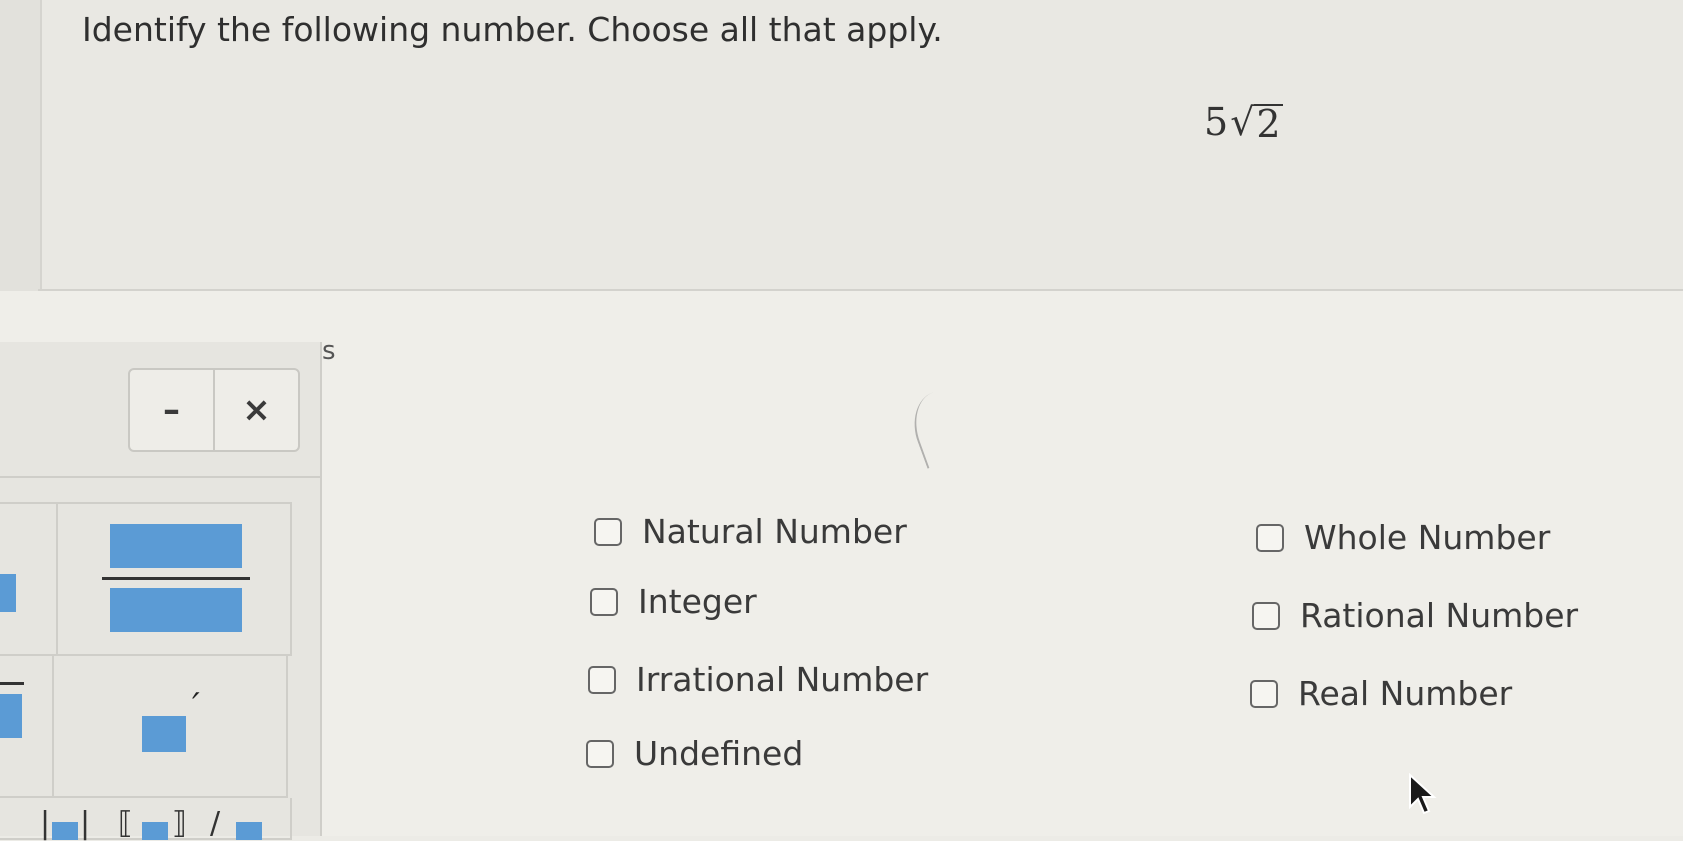 The image size is (1683, 841). I want to click on option-undefined: Undefined, so click(694, 753).